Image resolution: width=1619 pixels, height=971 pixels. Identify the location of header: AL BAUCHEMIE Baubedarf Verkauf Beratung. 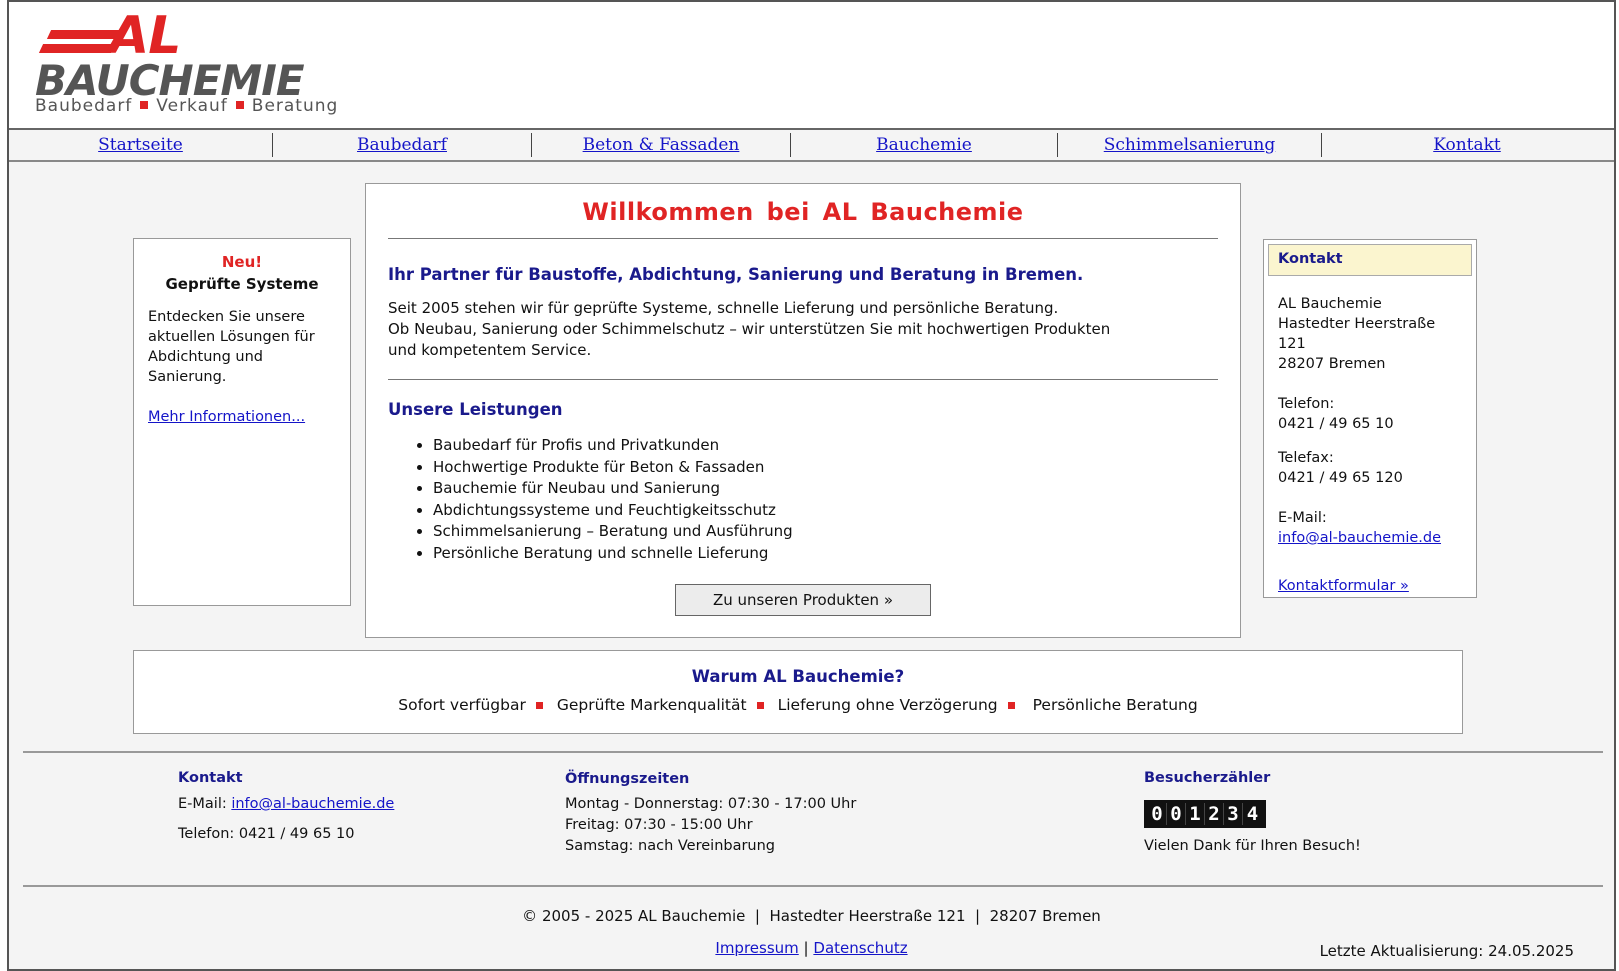
(811, 66).